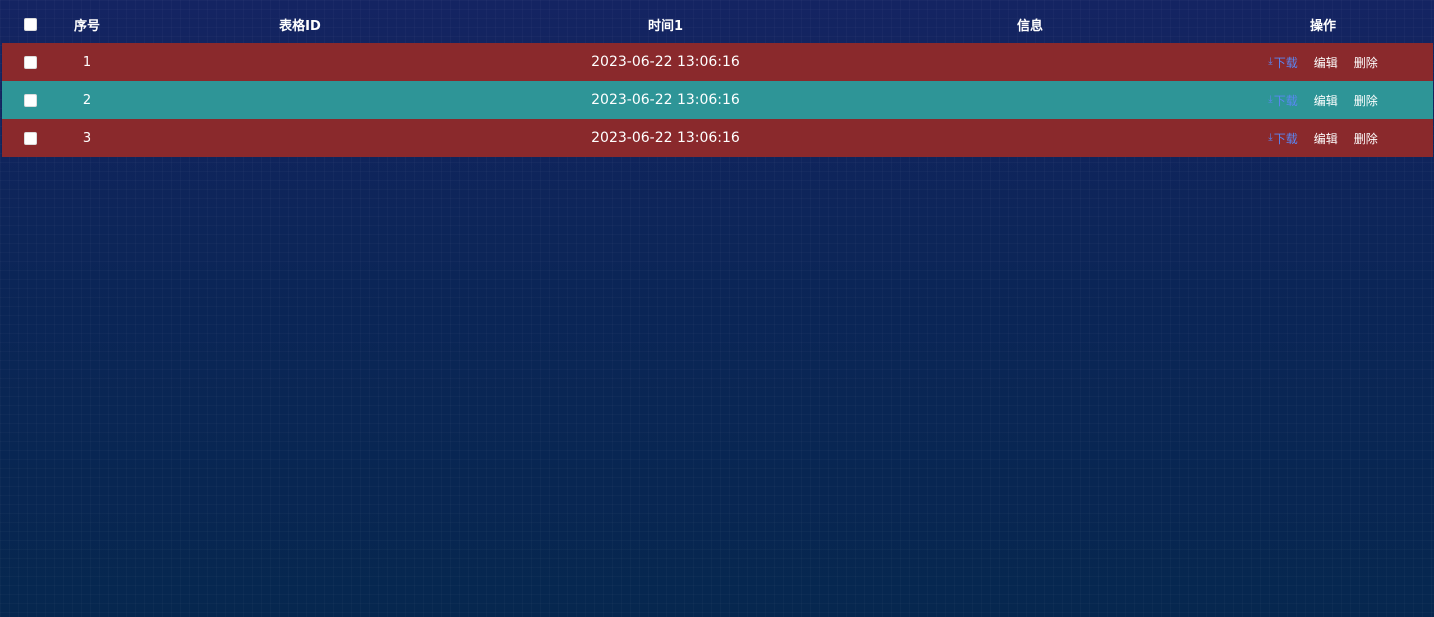  I want to click on header-checkbox-cell, so click(30, 24).